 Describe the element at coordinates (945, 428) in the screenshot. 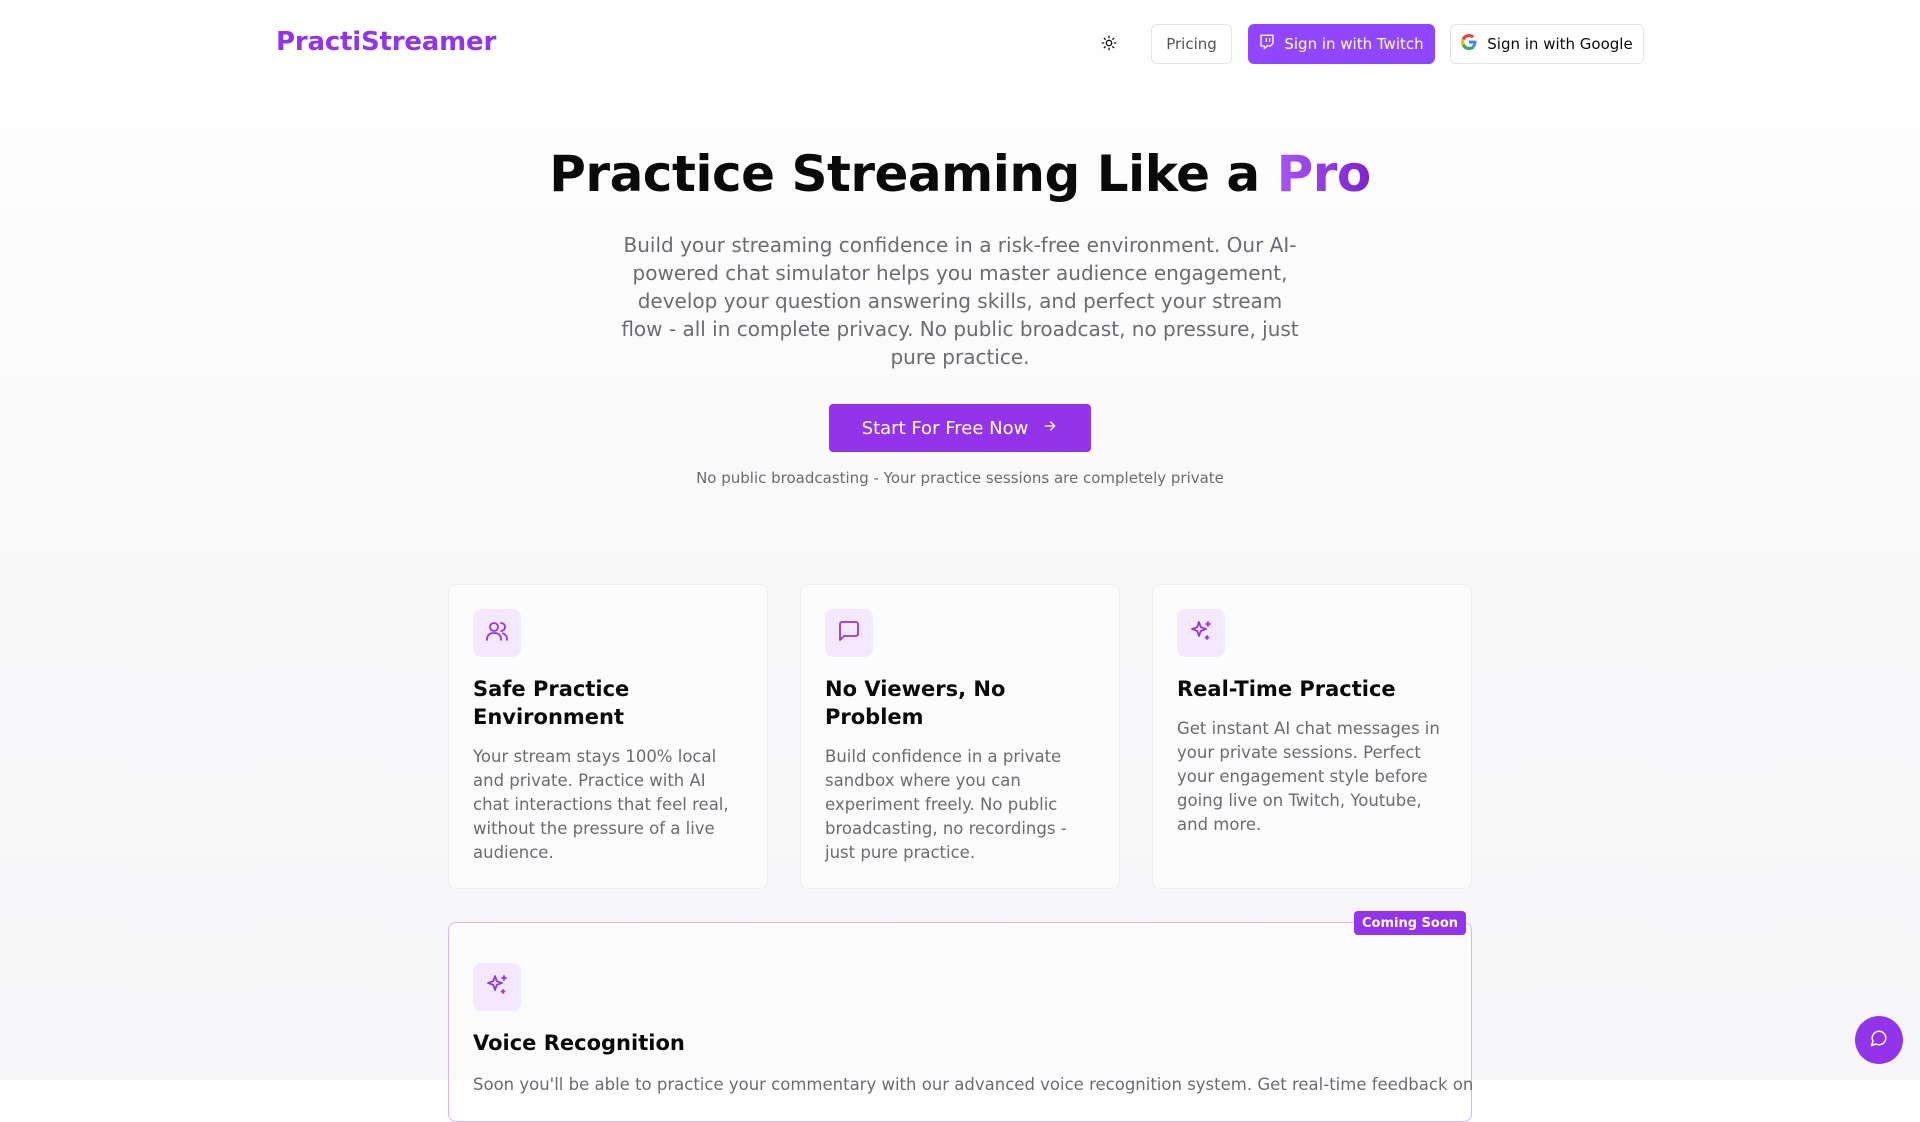

I see `cta-label: Start For Free Now` at that location.